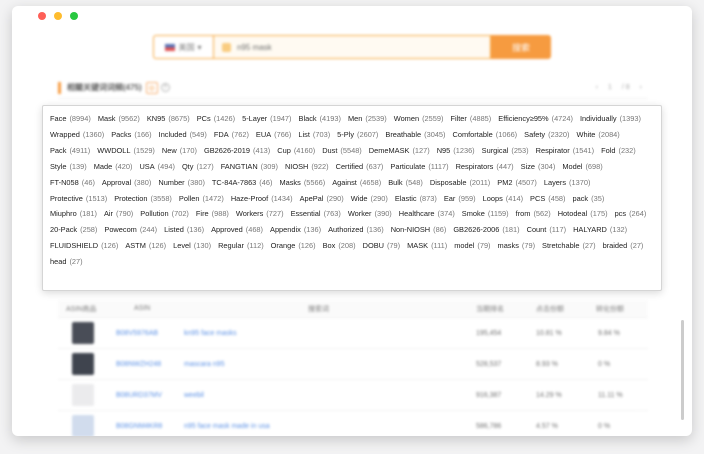 The image size is (704, 454). What do you see at coordinates (597, 87) in the screenshot?
I see `prev-page-icon: ‹` at bounding box center [597, 87].